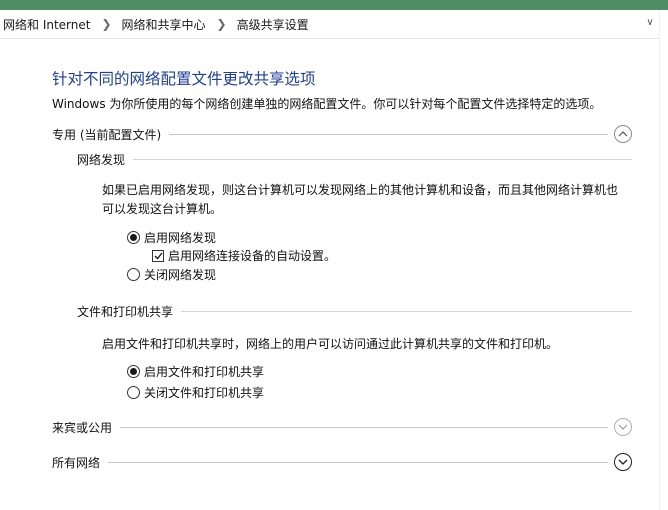  Describe the element at coordinates (82, 427) in the screenshot. I see `profile-guest-public-label: 来宾或公用` at that location.